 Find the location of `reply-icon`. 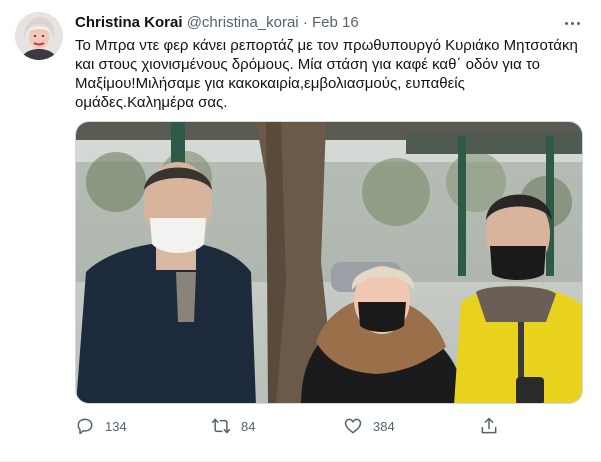

reply-icon is located at coordinates (85, 426).